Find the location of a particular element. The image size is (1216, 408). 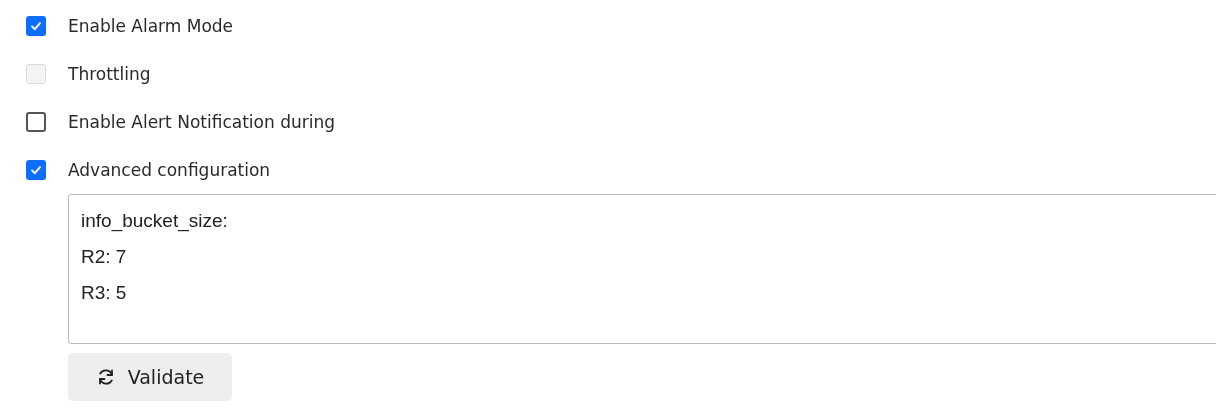

checkbox-label: Throttling is located at coordinates (109, 74).